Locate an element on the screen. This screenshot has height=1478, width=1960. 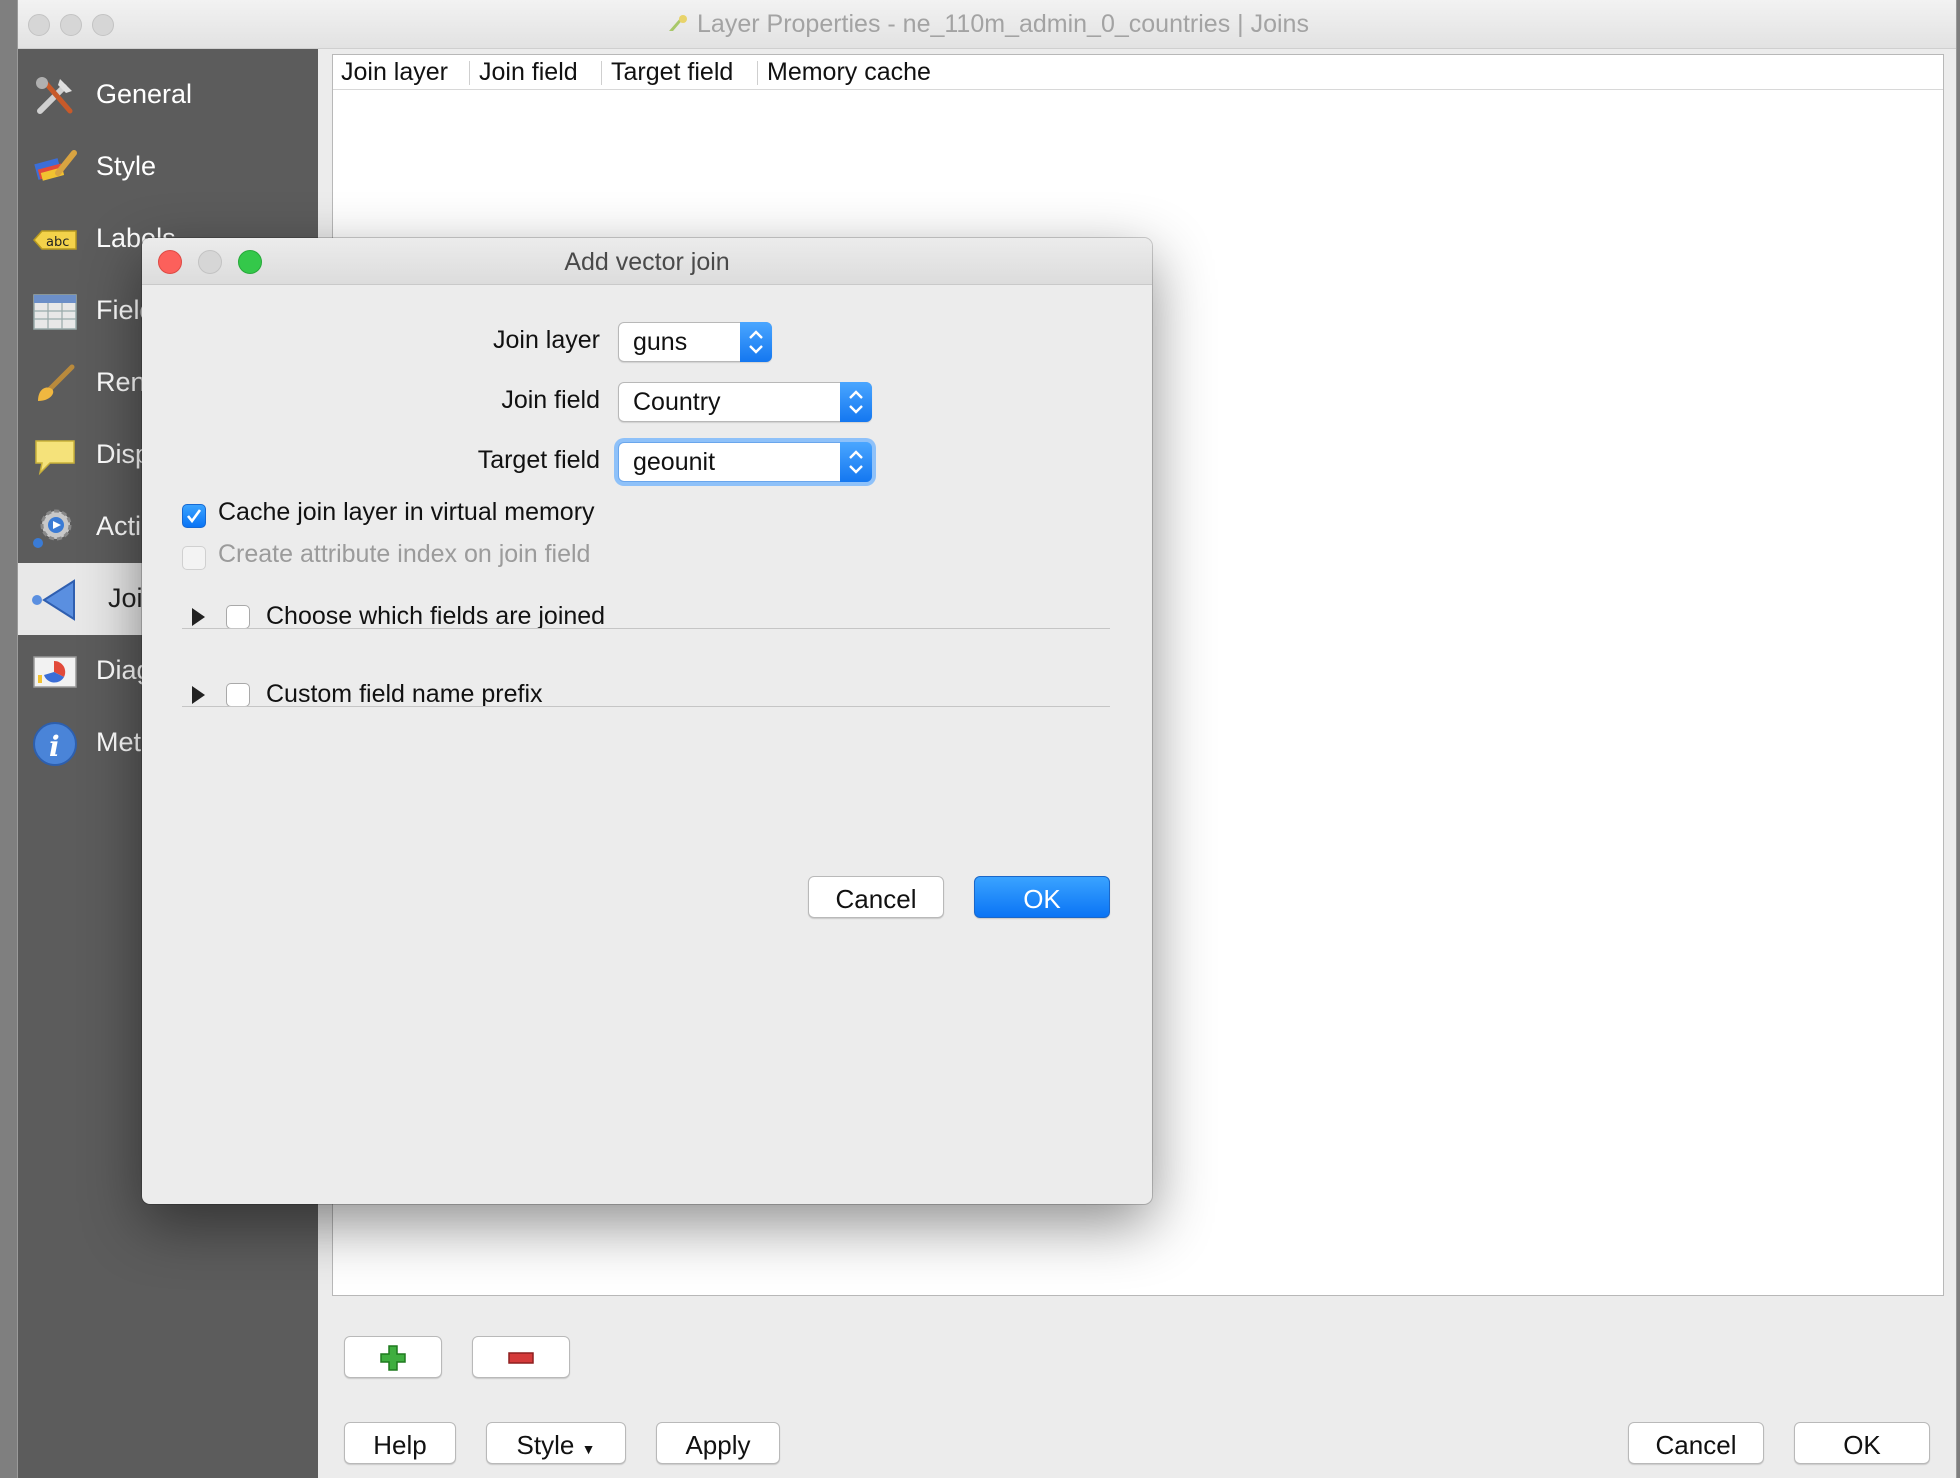
sidebar-item-label: Style is located at coordinates (126, 166).